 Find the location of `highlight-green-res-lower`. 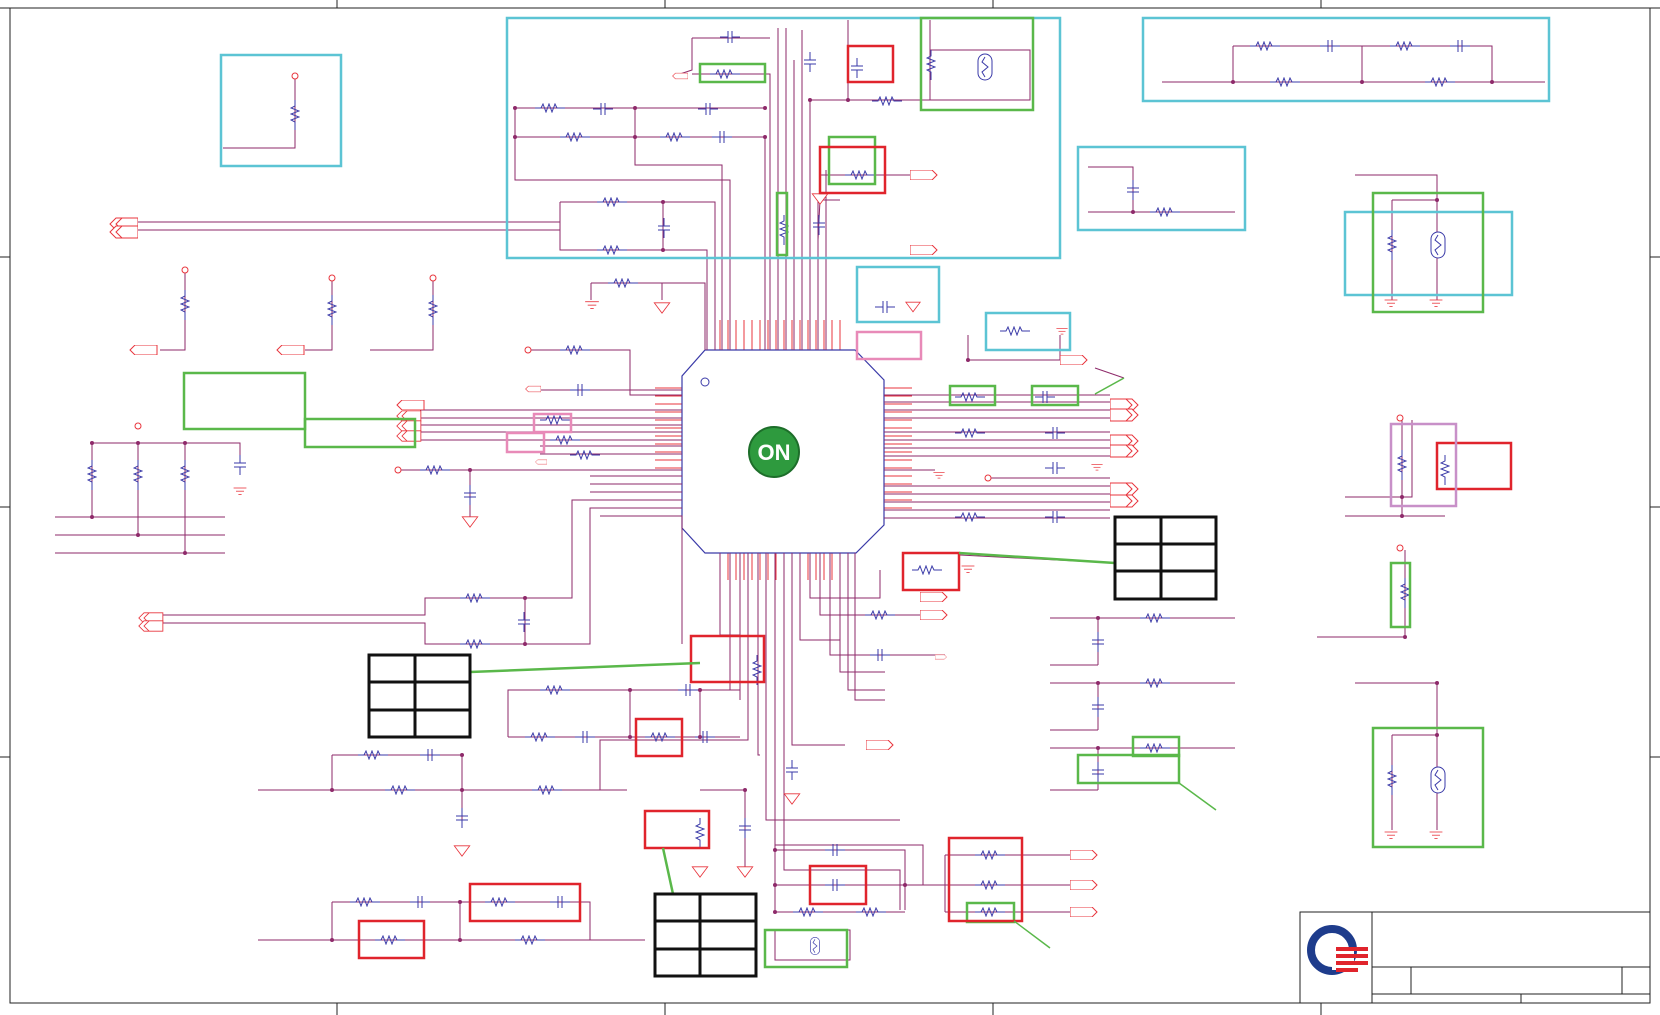

highlight-green-res-lower is located at coordinates (1156, 746).